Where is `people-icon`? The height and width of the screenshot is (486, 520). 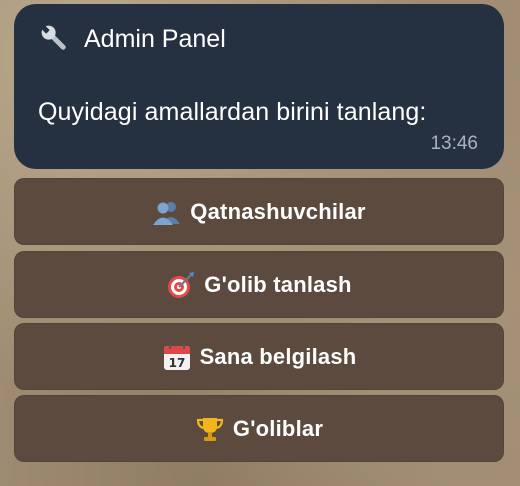
people-icon is located at coordinates (167, 213).